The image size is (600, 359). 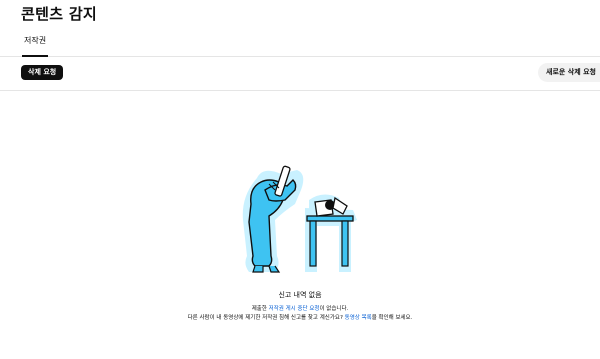 What do you see at coordinates (300, 295) in the screenshot?
I see `empty-state-title: 신고 내역 없음` at bounding box center [300, 295].